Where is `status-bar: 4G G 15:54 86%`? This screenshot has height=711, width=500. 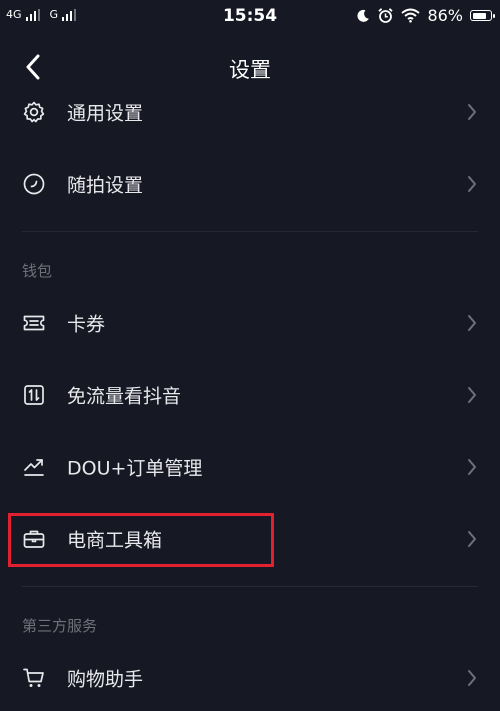
status-bar: 4G G 15:54 86% is located at coordinates (250, 18).